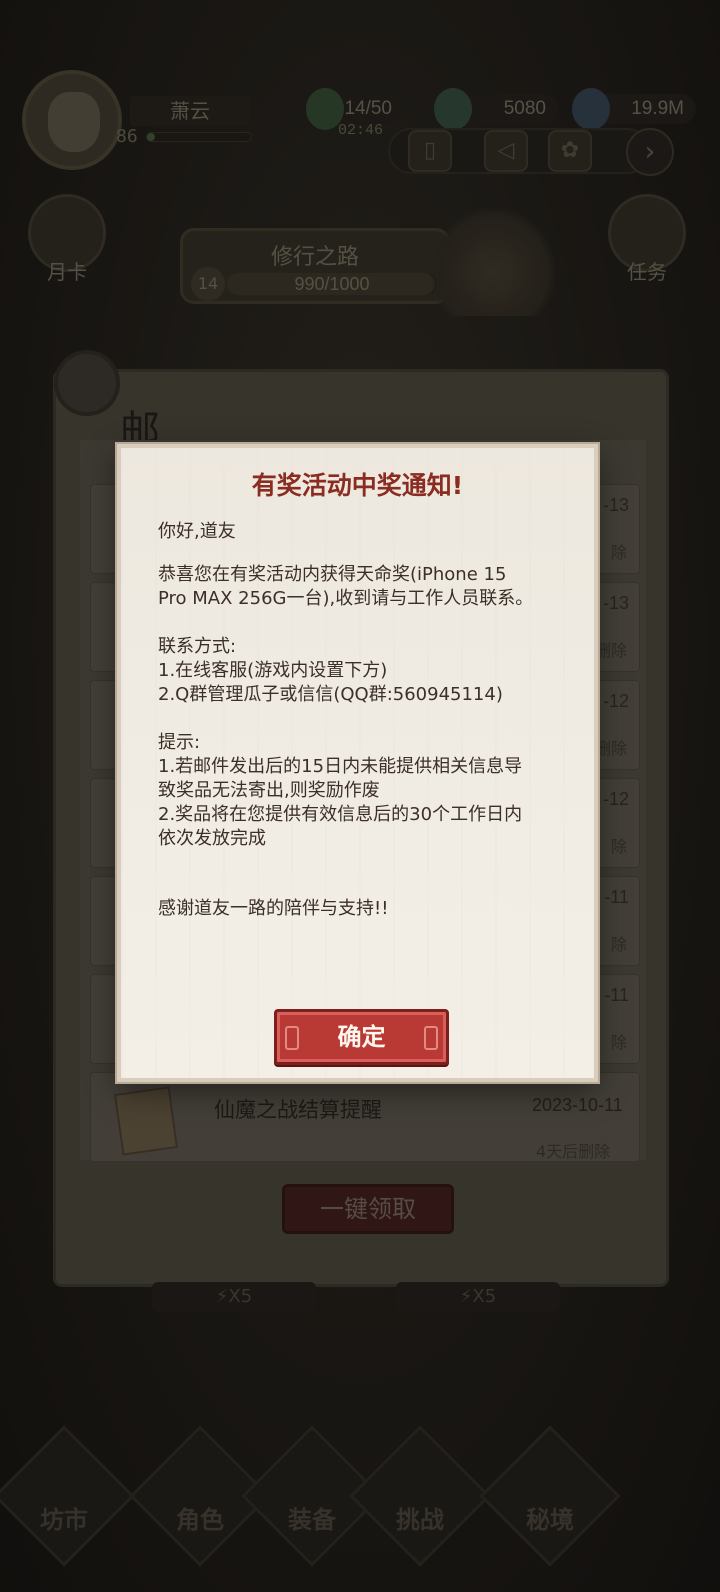  Describe the element at coordinates (496, 109) in the screenshot. I see `jade-counter: 5080` at that location.